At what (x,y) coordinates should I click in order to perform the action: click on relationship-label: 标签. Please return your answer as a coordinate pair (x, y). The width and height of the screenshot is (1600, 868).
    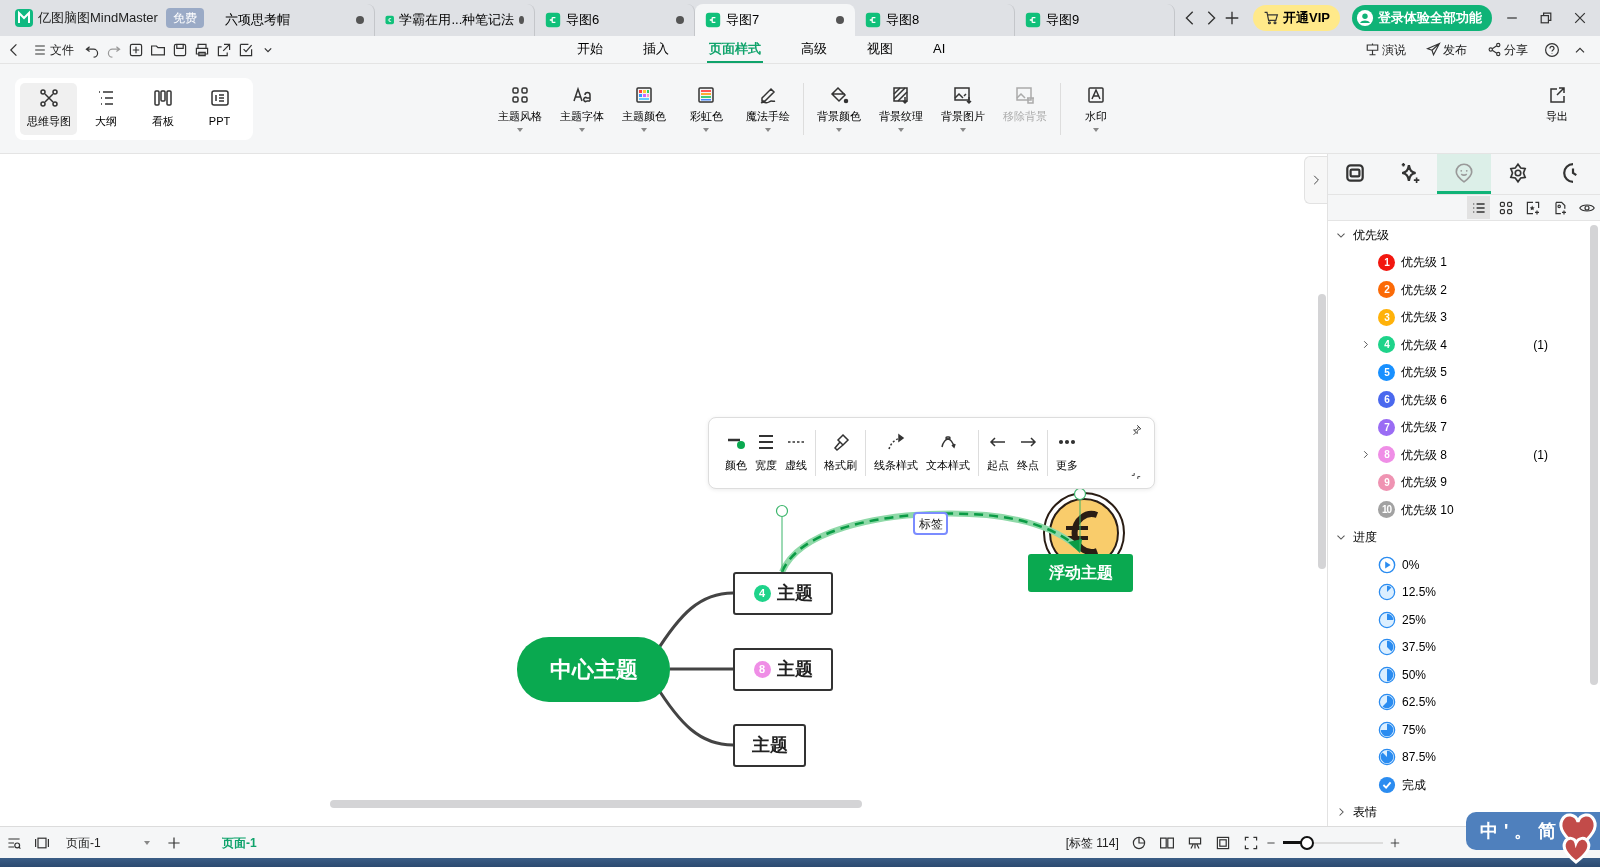
    Looking at the image, I should click on (930, 523).